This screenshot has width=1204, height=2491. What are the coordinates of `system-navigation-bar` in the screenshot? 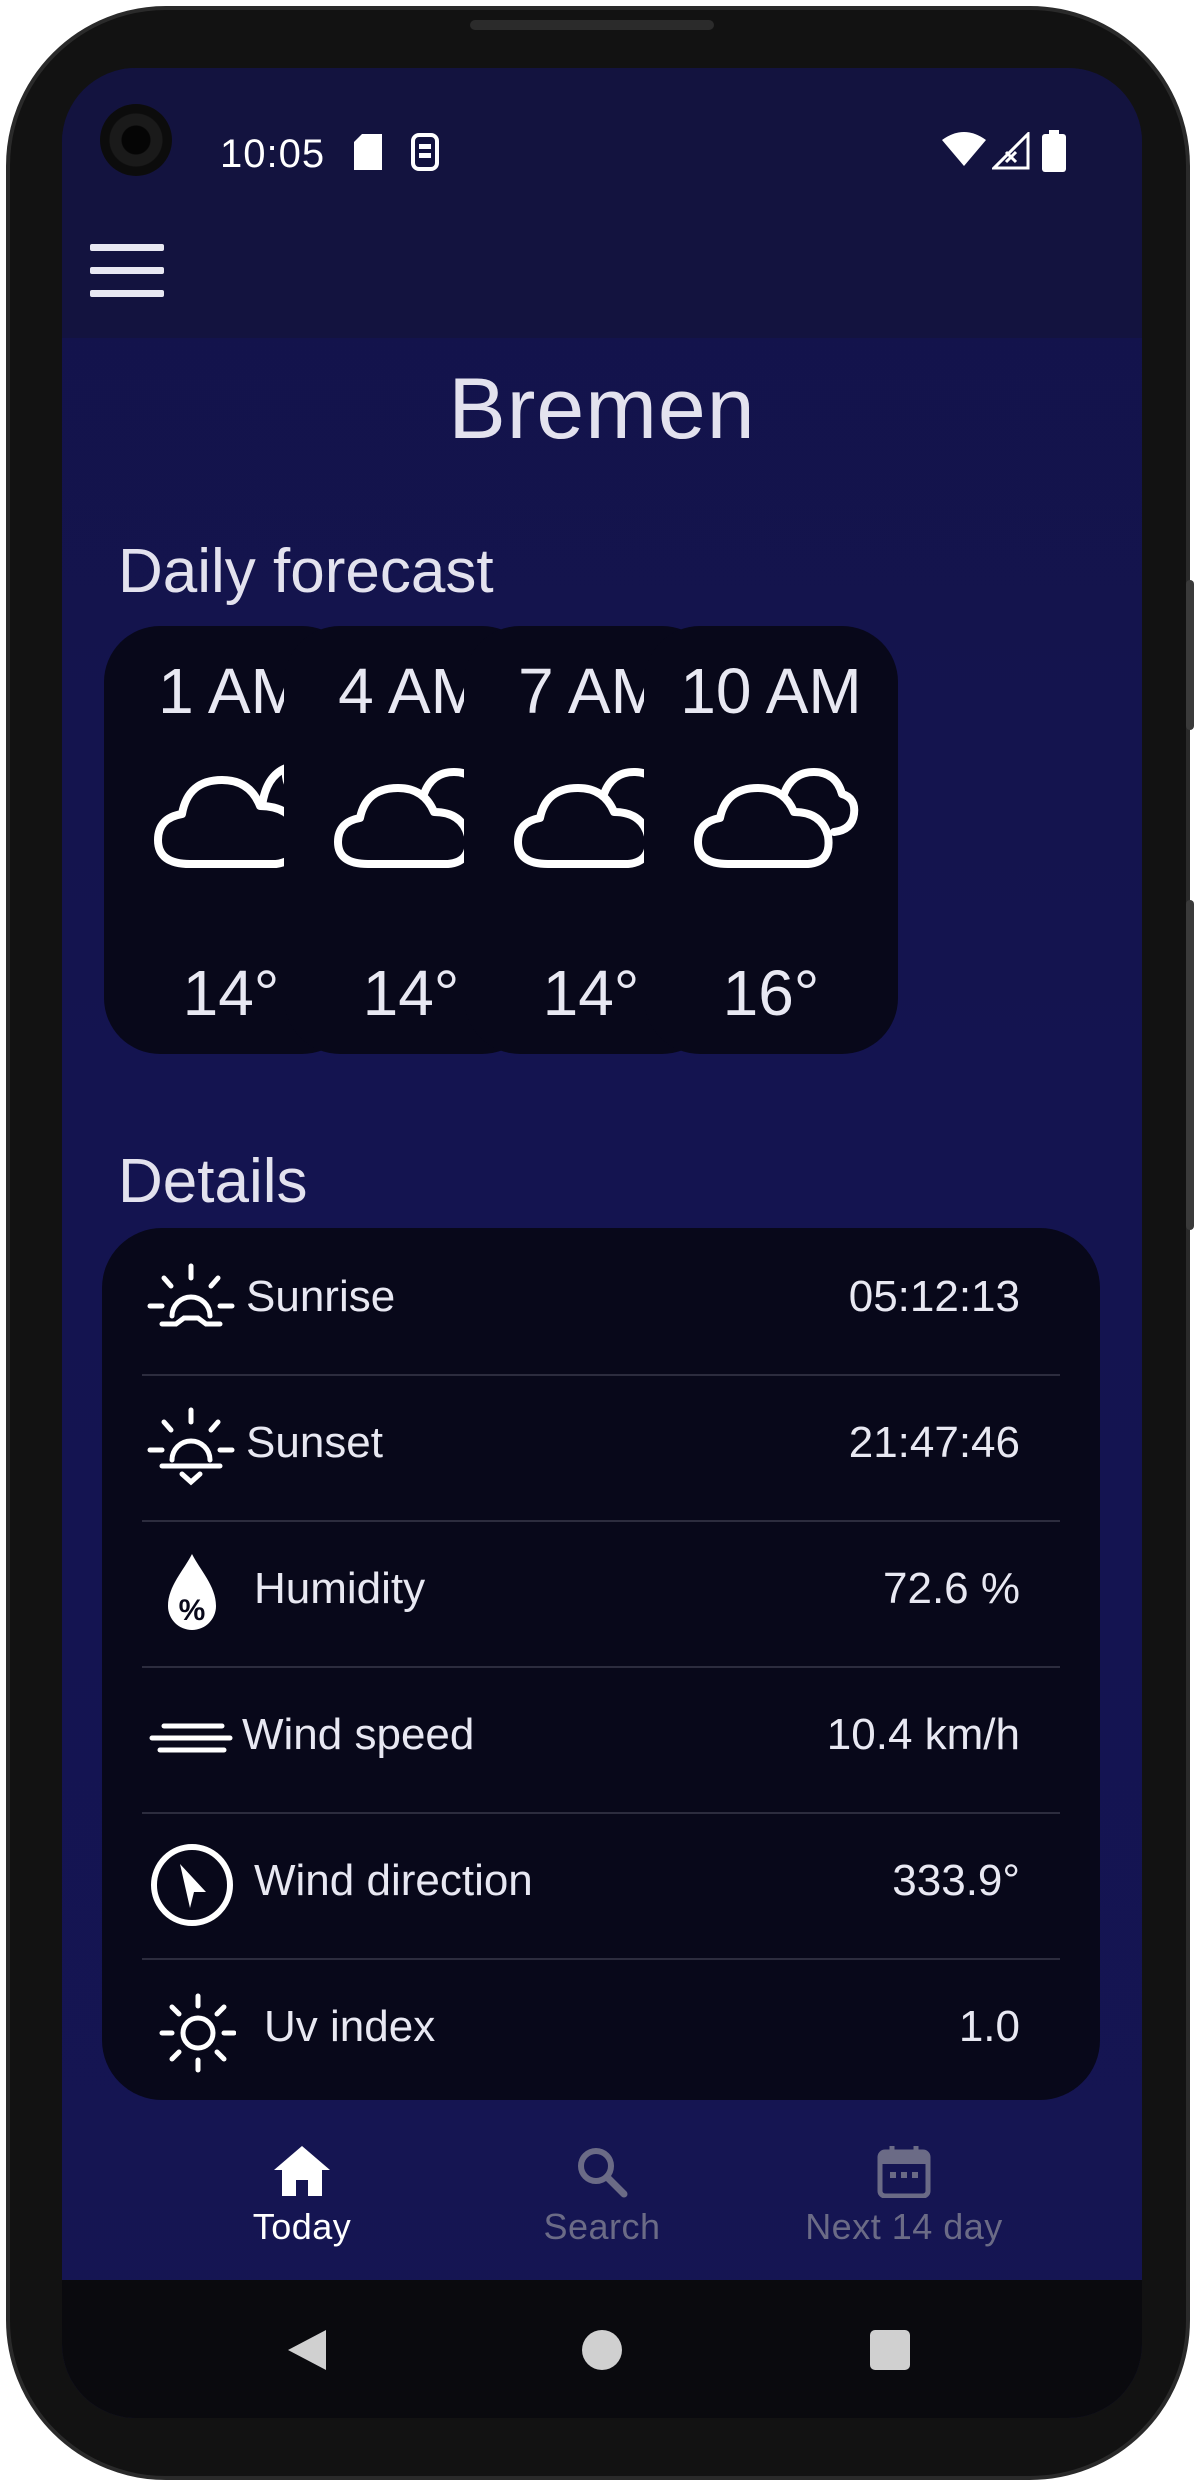 It's located at (602, 2349).